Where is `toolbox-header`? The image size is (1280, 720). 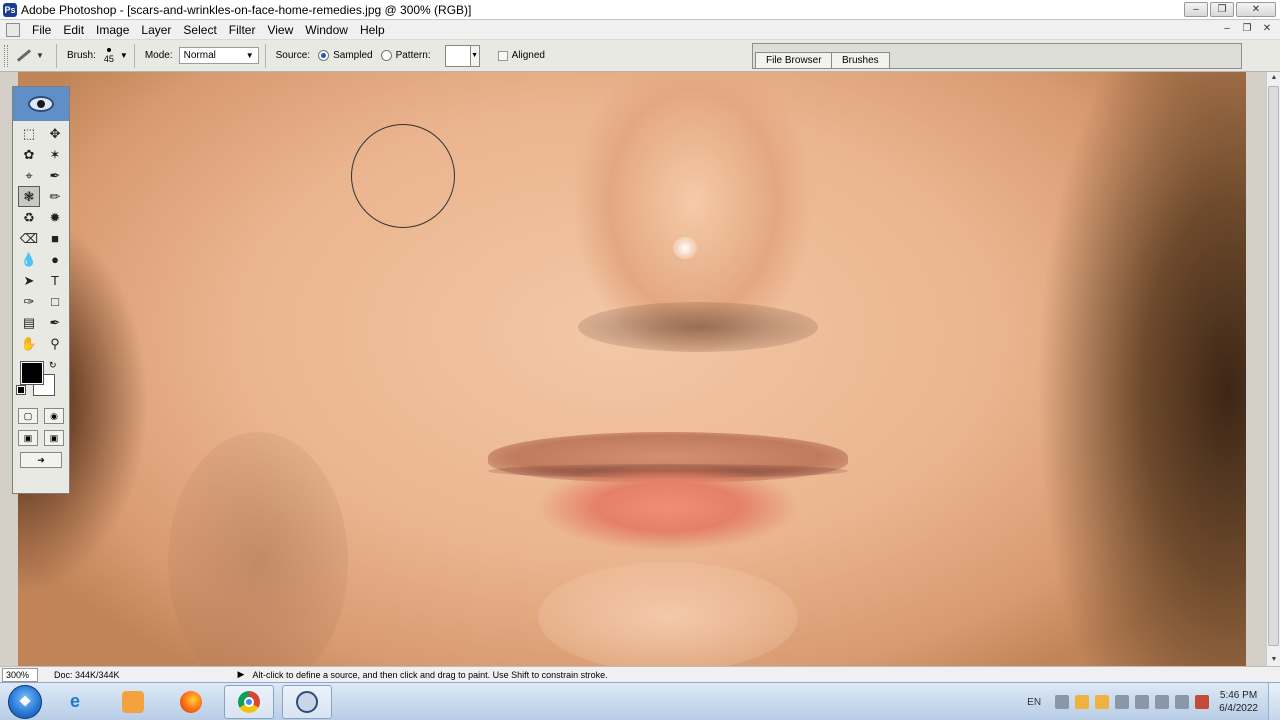
toolbox-header is located at coordinates (41, 104).